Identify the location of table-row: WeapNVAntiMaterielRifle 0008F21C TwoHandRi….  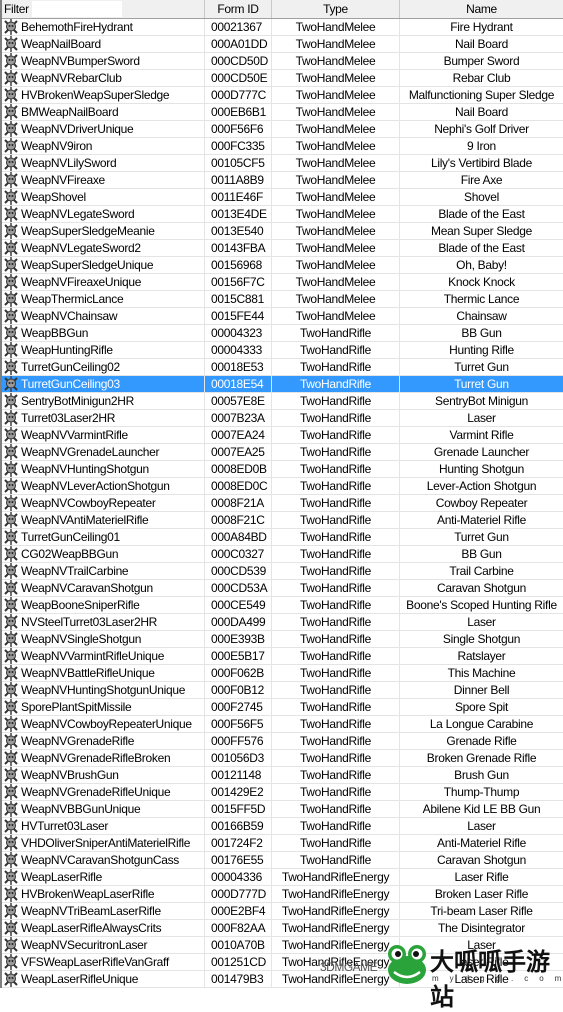
(281, 520).